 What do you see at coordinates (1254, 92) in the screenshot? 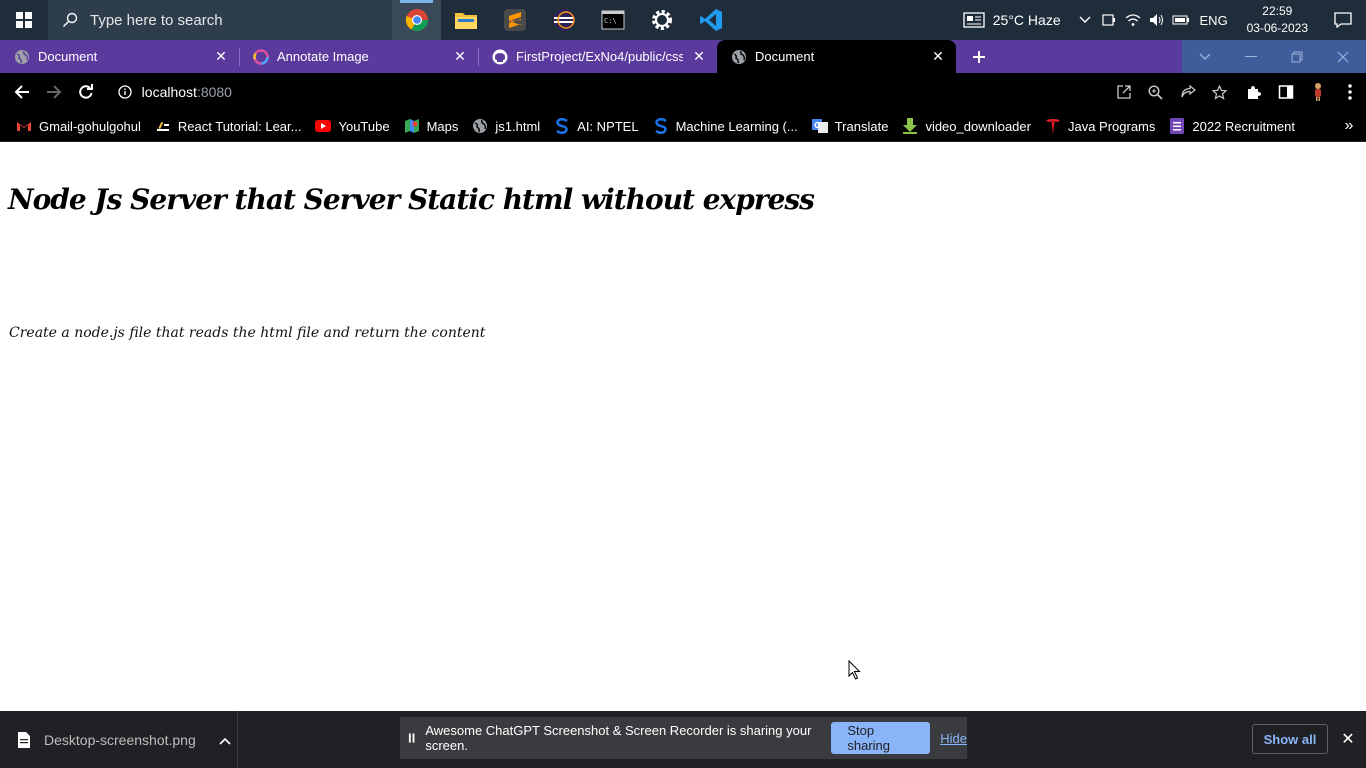
I see `extensions-puzzle-icon` at bounding box center [1254, 92].